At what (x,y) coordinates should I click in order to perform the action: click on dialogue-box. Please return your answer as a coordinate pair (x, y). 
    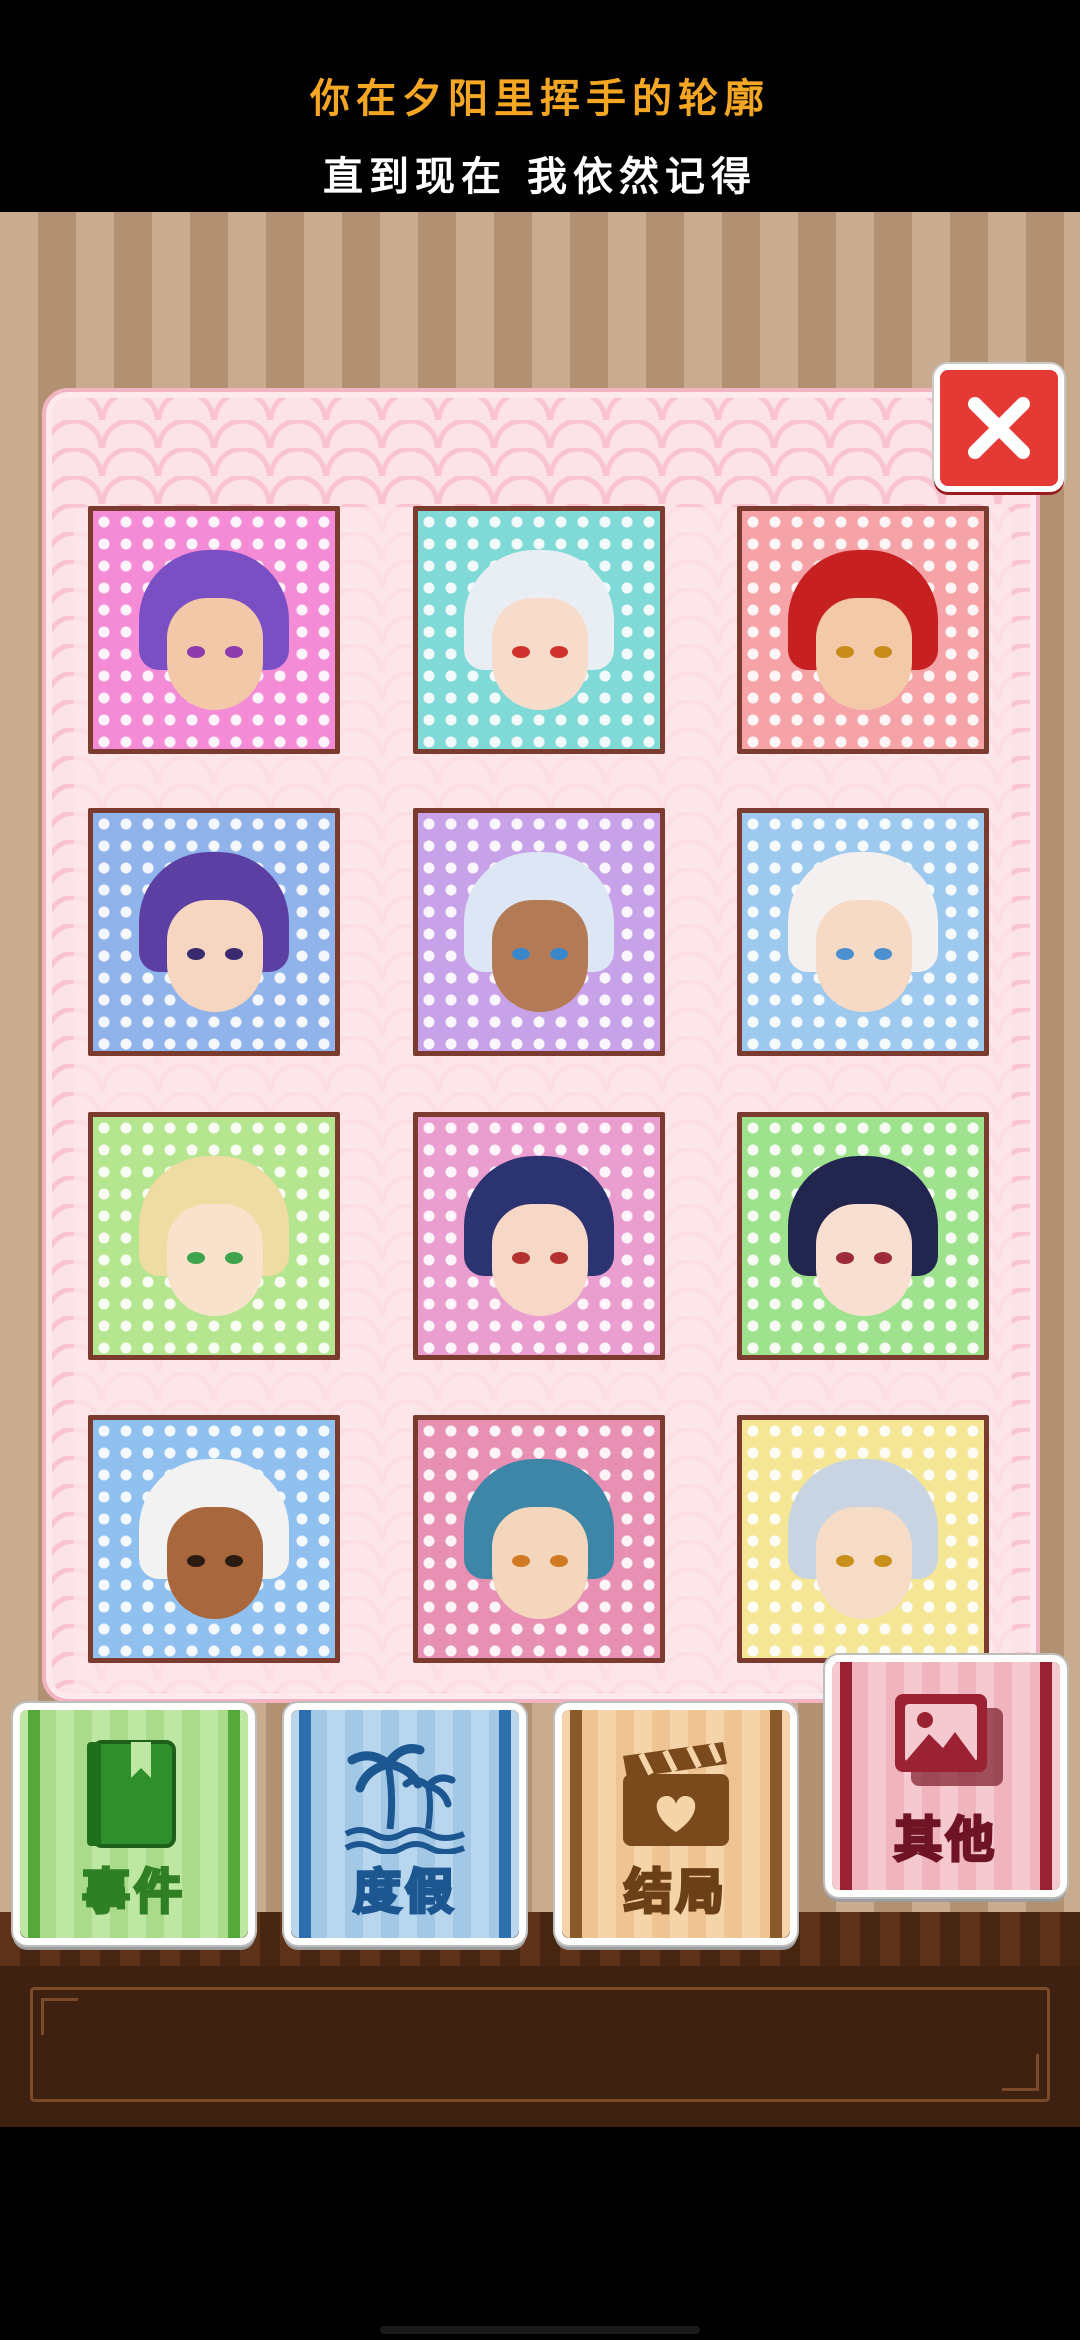
    Looking at the image, I should click on (540, 2044).